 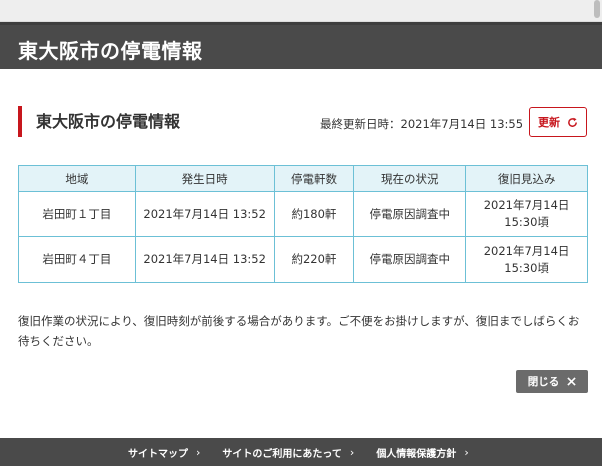 I want to click on column-header-occurred: 発生日時, so click(x=204, y=178).